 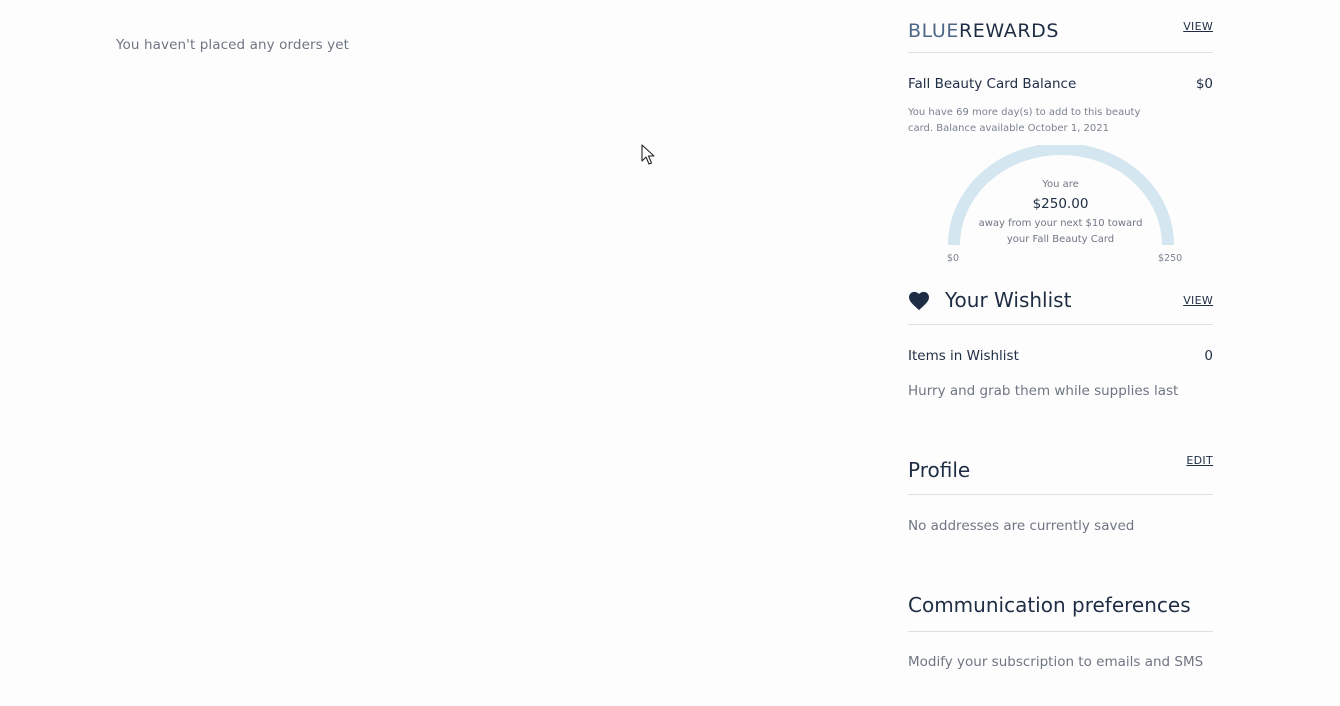 I want to click on profile-header: Profile EDIT, so click(x=1060, y=474).